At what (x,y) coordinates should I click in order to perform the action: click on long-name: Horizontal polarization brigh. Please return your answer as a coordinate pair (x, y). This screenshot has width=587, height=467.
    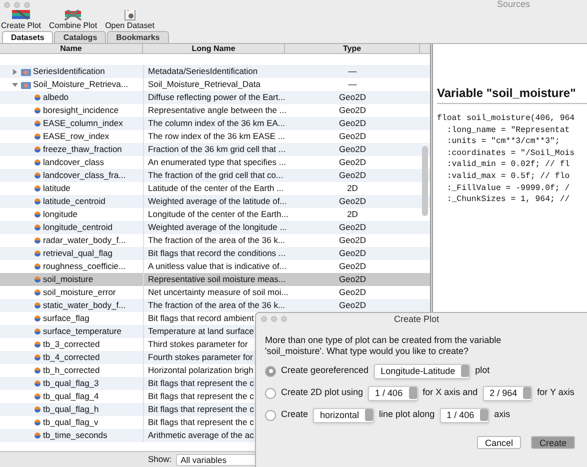
    Looking at the image, I should click on (201, 370).